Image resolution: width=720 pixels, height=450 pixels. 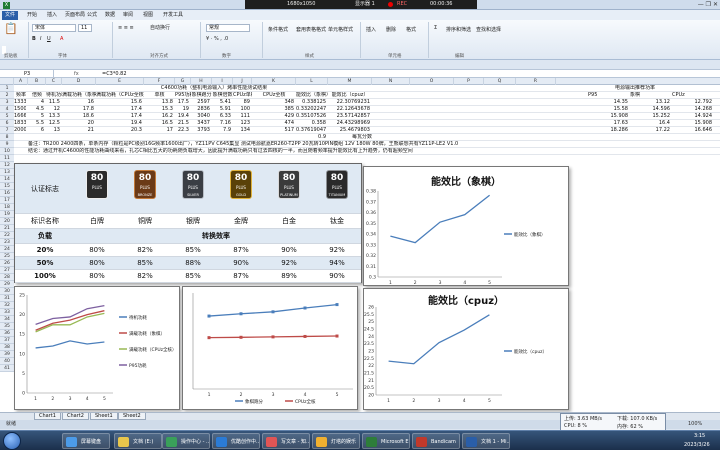 What do you see at coordinates (200, 116) in the screenshot?
I see `cell: 3040` at bounding box center [200, 116].